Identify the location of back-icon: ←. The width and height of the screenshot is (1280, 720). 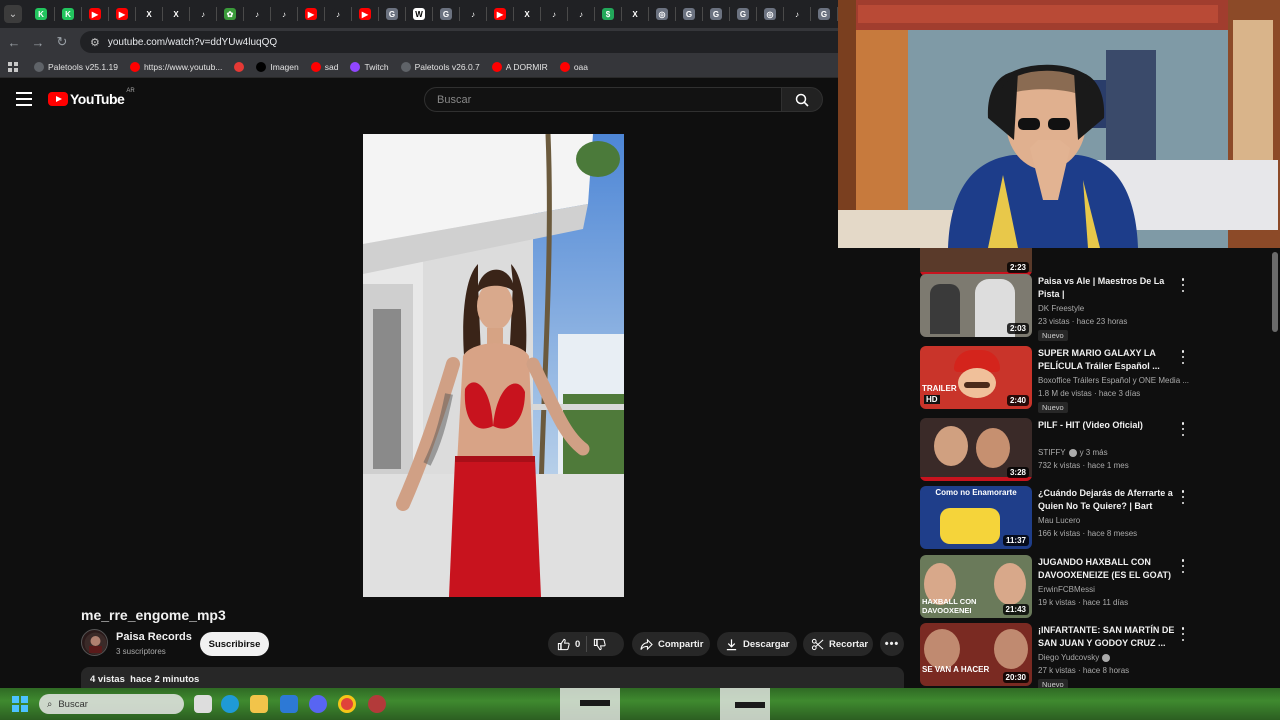
(14, 42).